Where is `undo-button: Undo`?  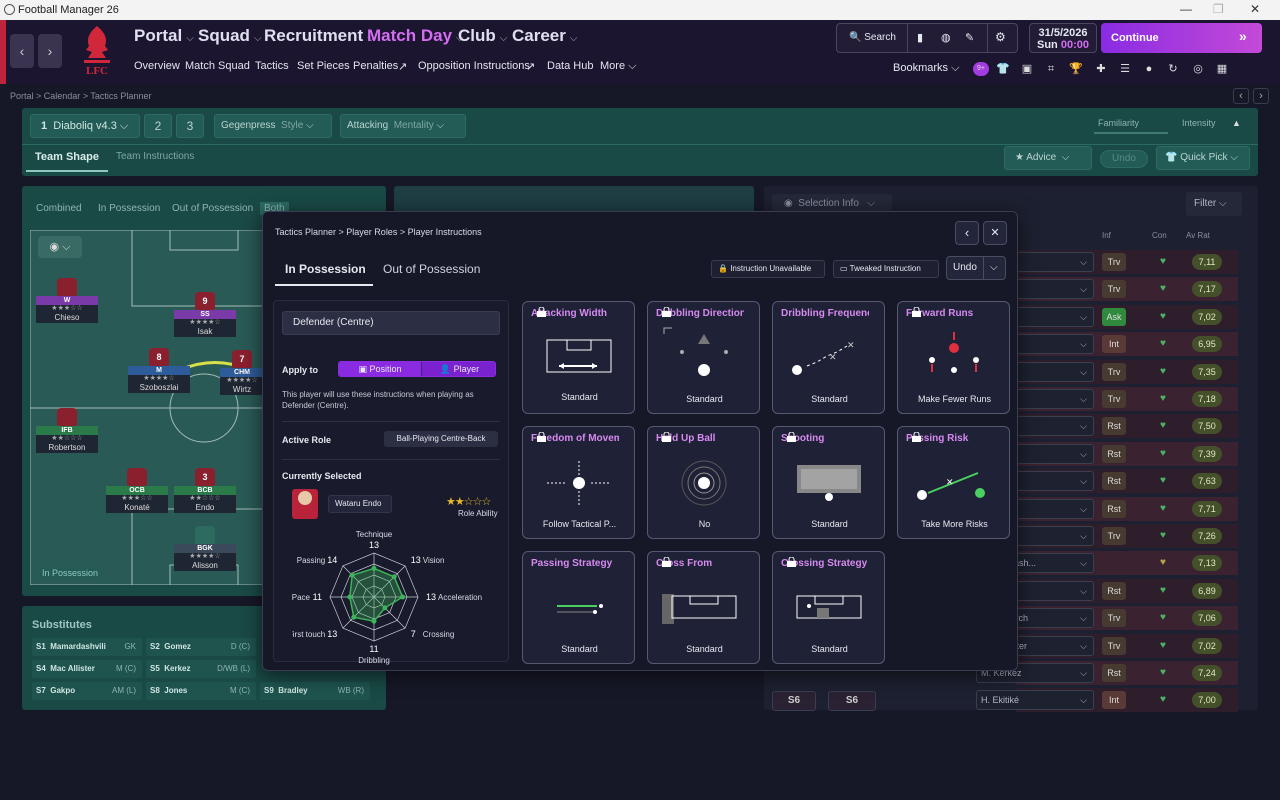
undo-button: Undo is located at coordinates (1124, 159).